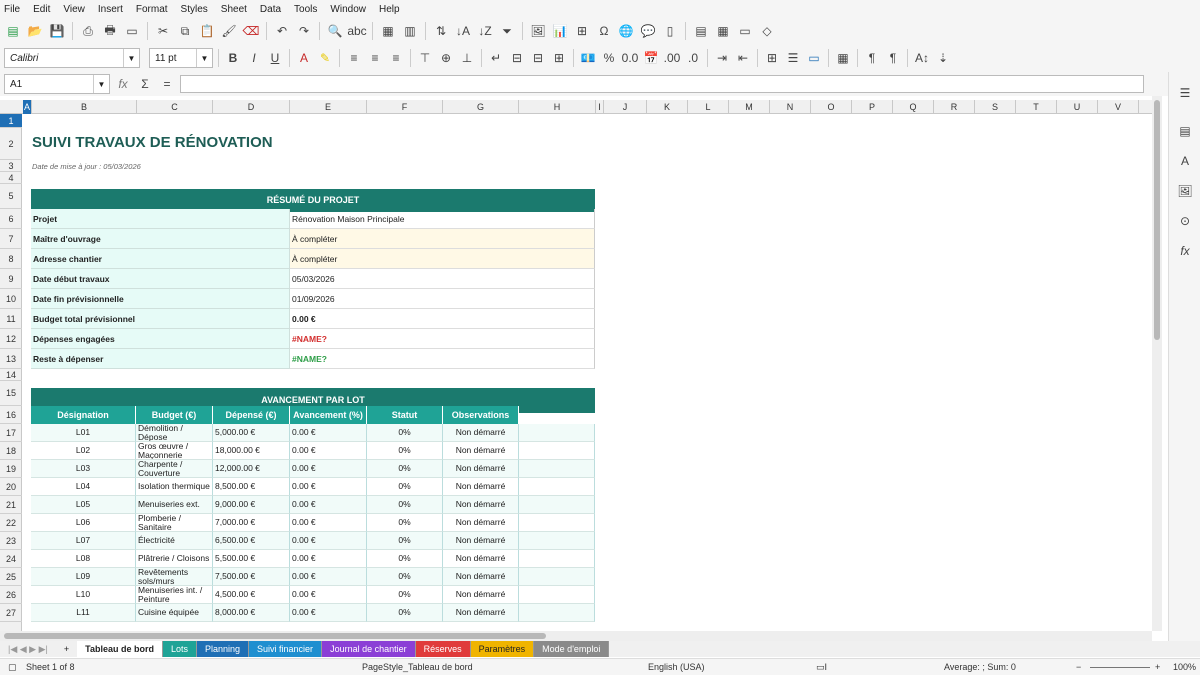  What do you see at coordinates (600, 107) in the screenshot?
I see `column-header-i: I` at bounding box center [600, 107].